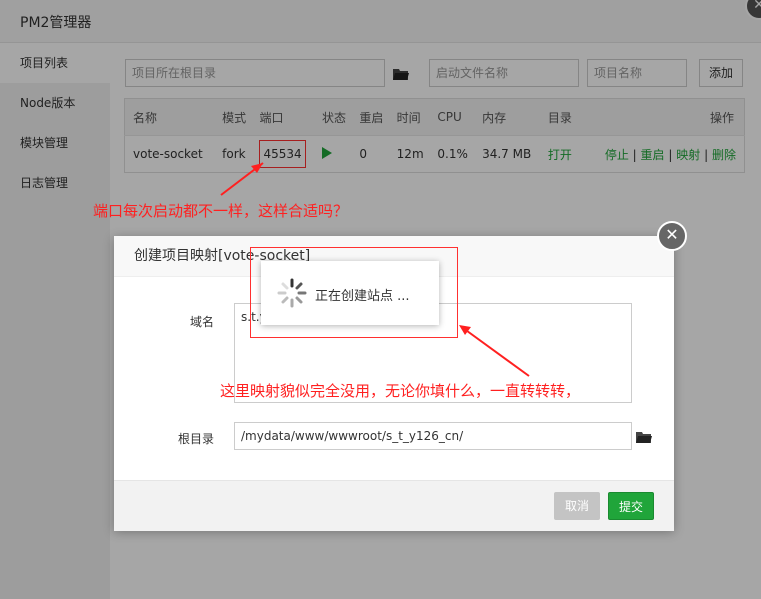 The height and width of the screenshot is (599, 761). What do you see at coordinates (201, 322) in the screenshot?
I see `domain-label: 域名` at bounding box center [201, 322].